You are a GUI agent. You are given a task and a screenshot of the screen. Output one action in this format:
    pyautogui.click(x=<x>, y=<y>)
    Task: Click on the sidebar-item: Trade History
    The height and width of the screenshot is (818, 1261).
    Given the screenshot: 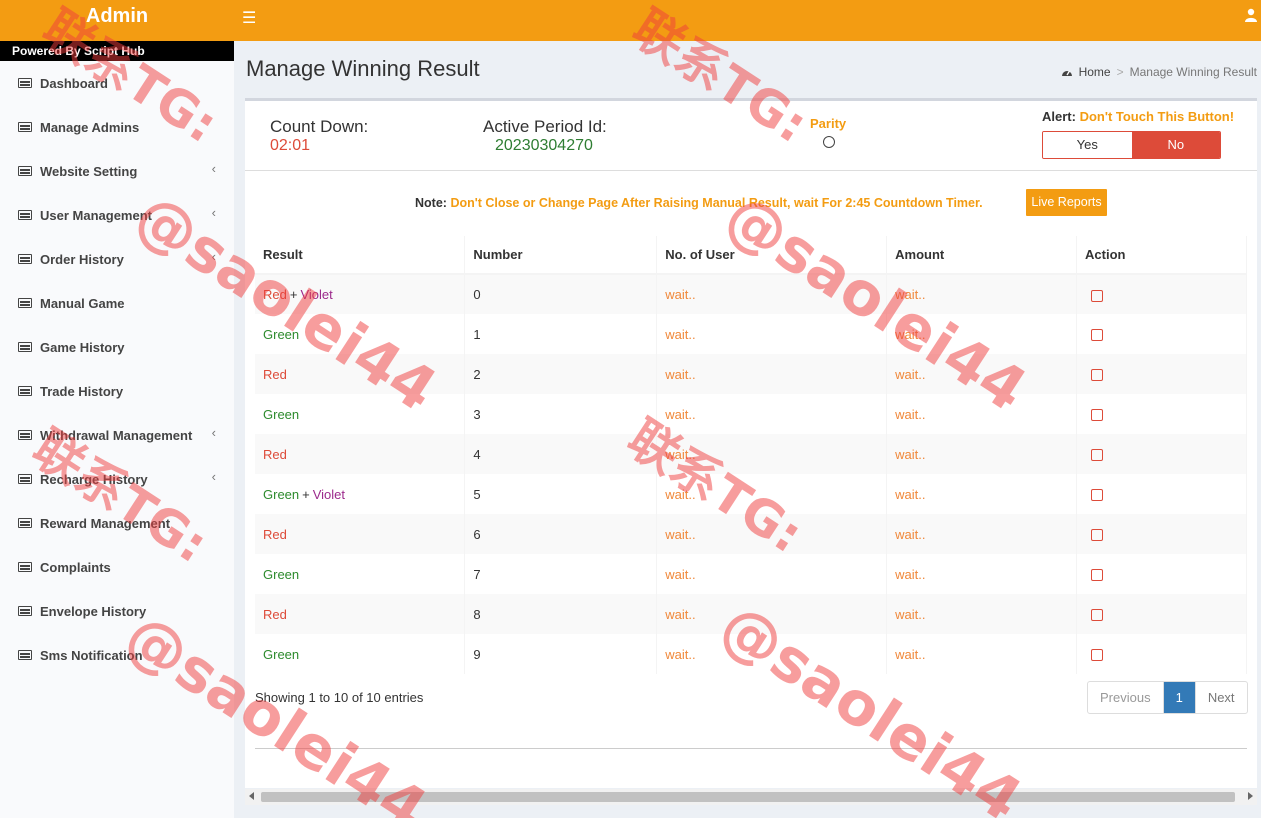 What is the action you would take?
    pyautogui.click(x=117, y=391)
    